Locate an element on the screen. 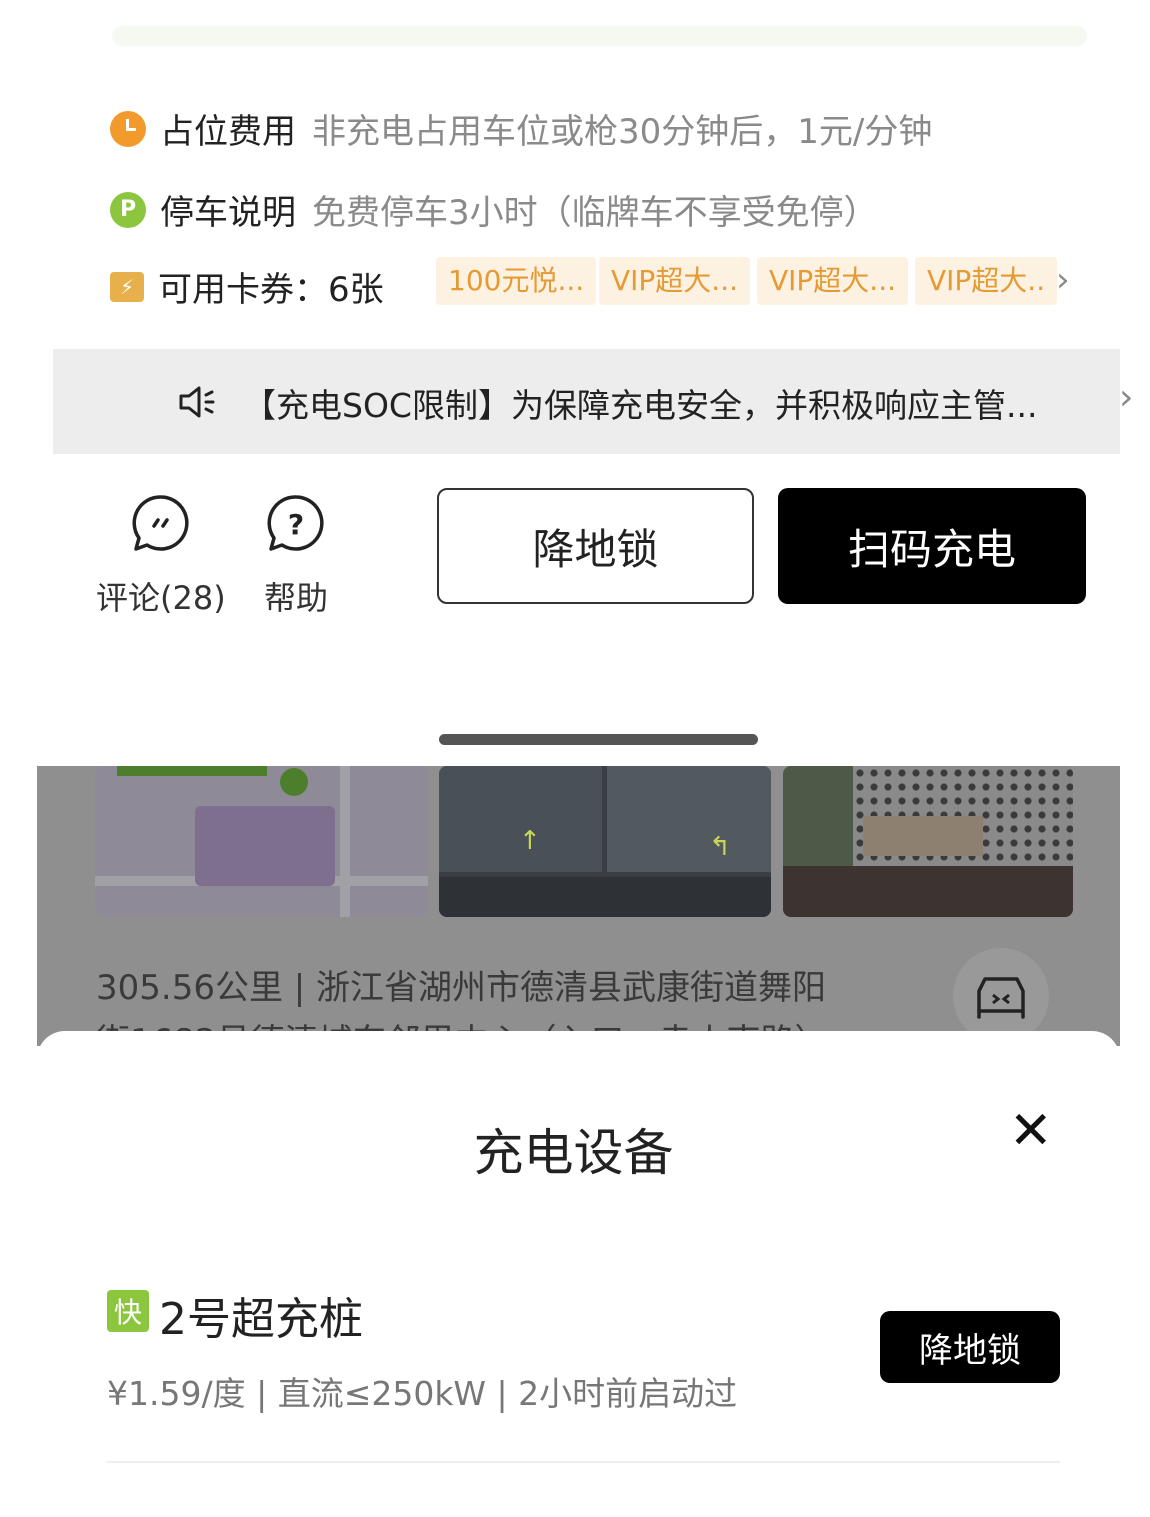  tree-shape is located at coordinates (818, 821).